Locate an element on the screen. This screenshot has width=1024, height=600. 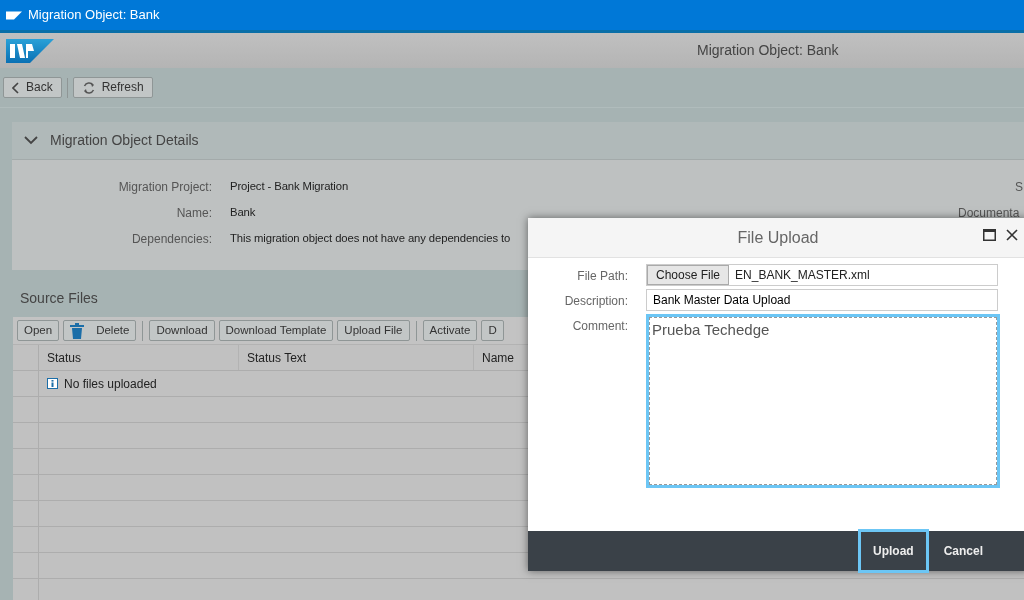
chevron-left-icon is located at coordinates (16, 87).